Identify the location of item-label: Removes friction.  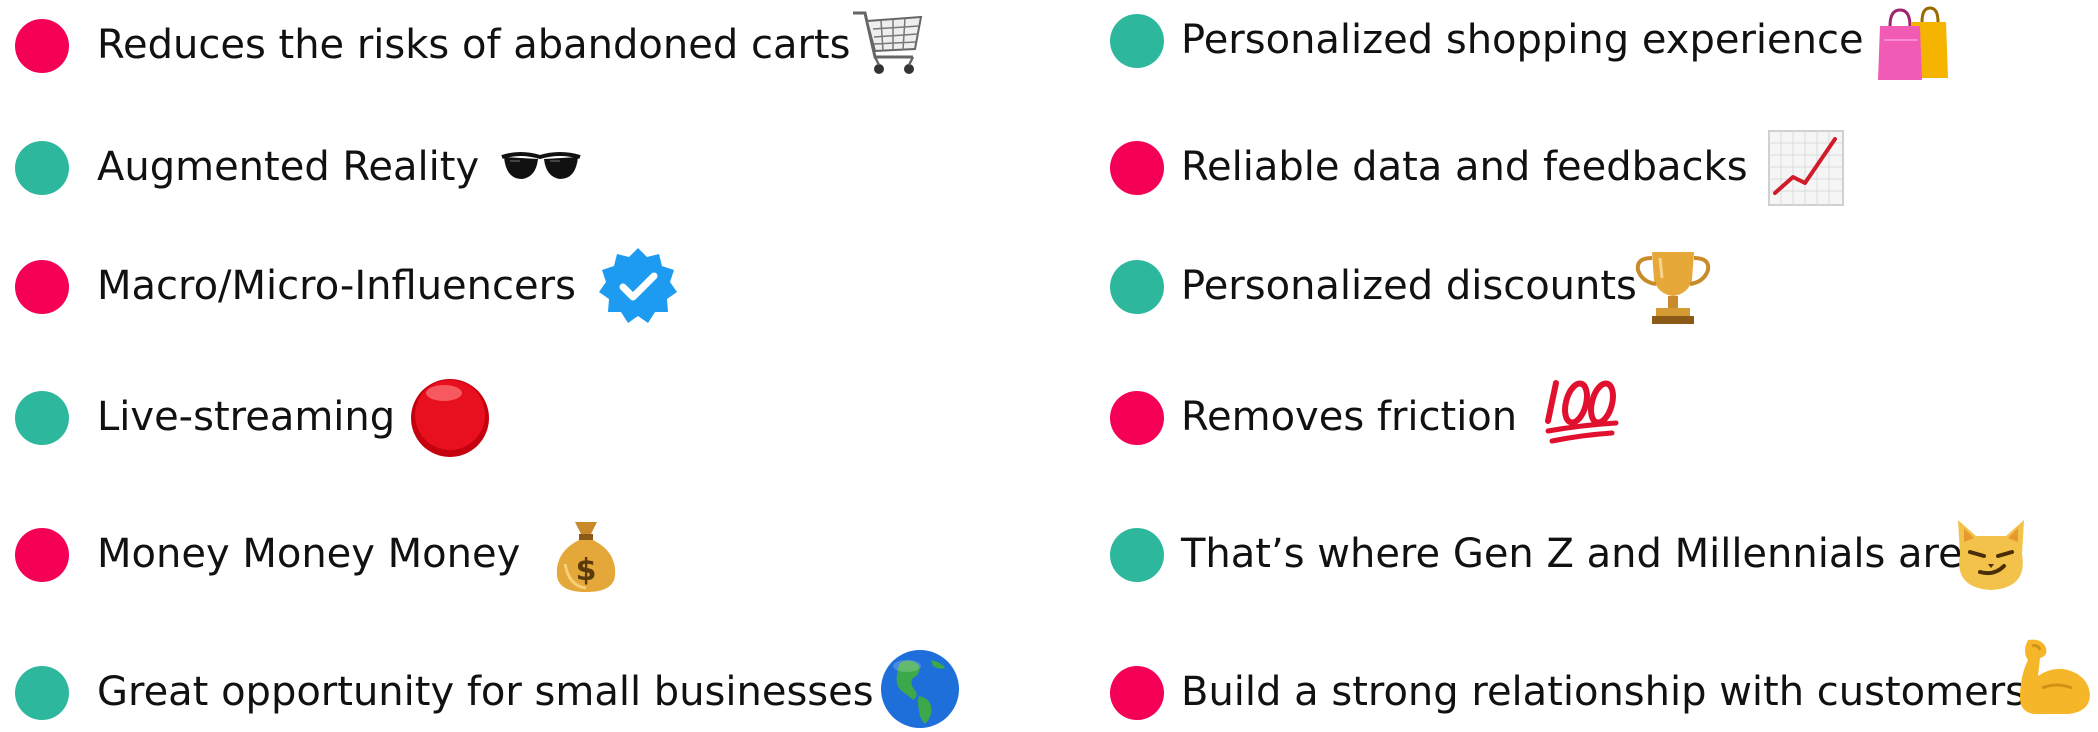
(1349, 417).